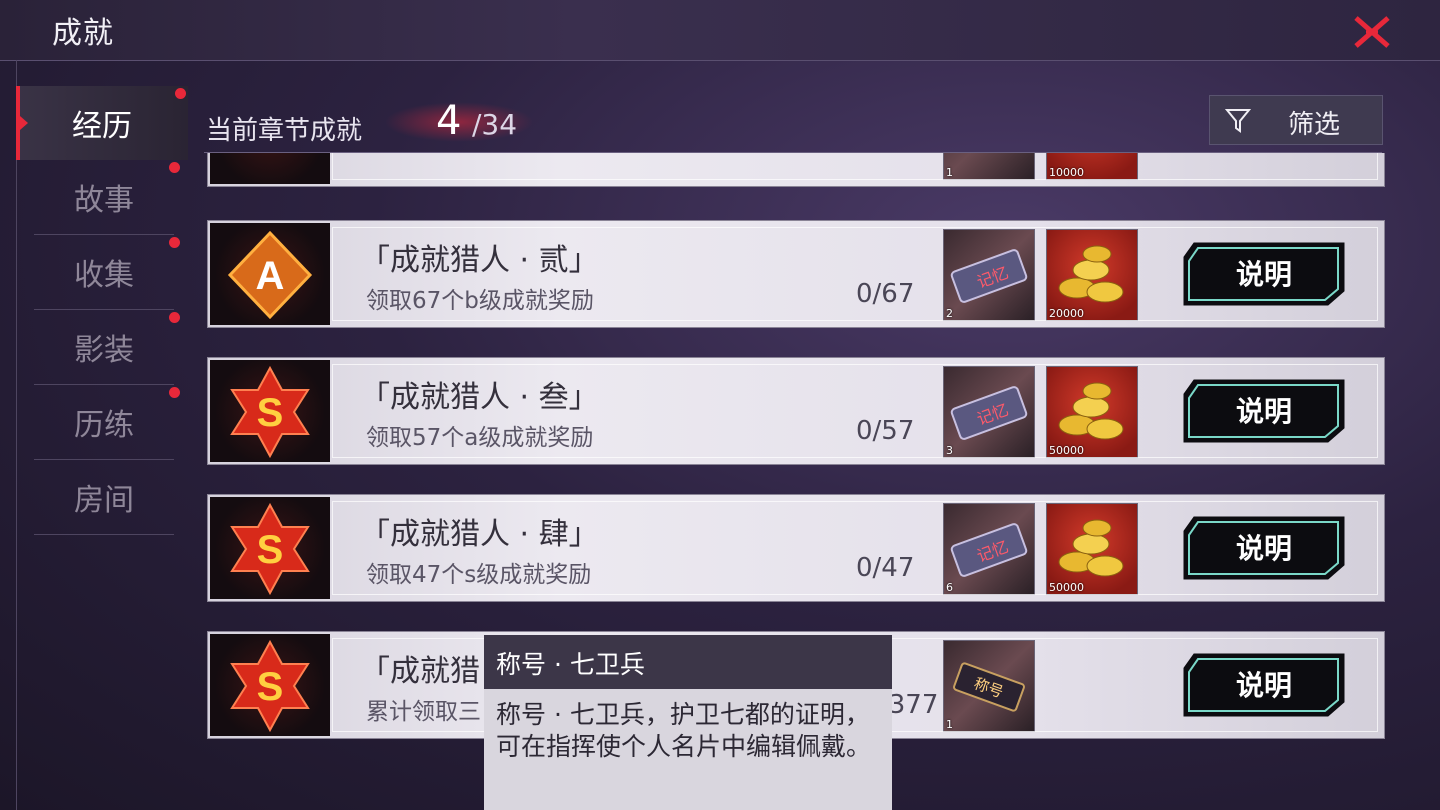 The image size is (1440, 810). Describe the element at coordinates (420, 671) in the screenshot. I see `achievement-name: 「成就猎` at that location.